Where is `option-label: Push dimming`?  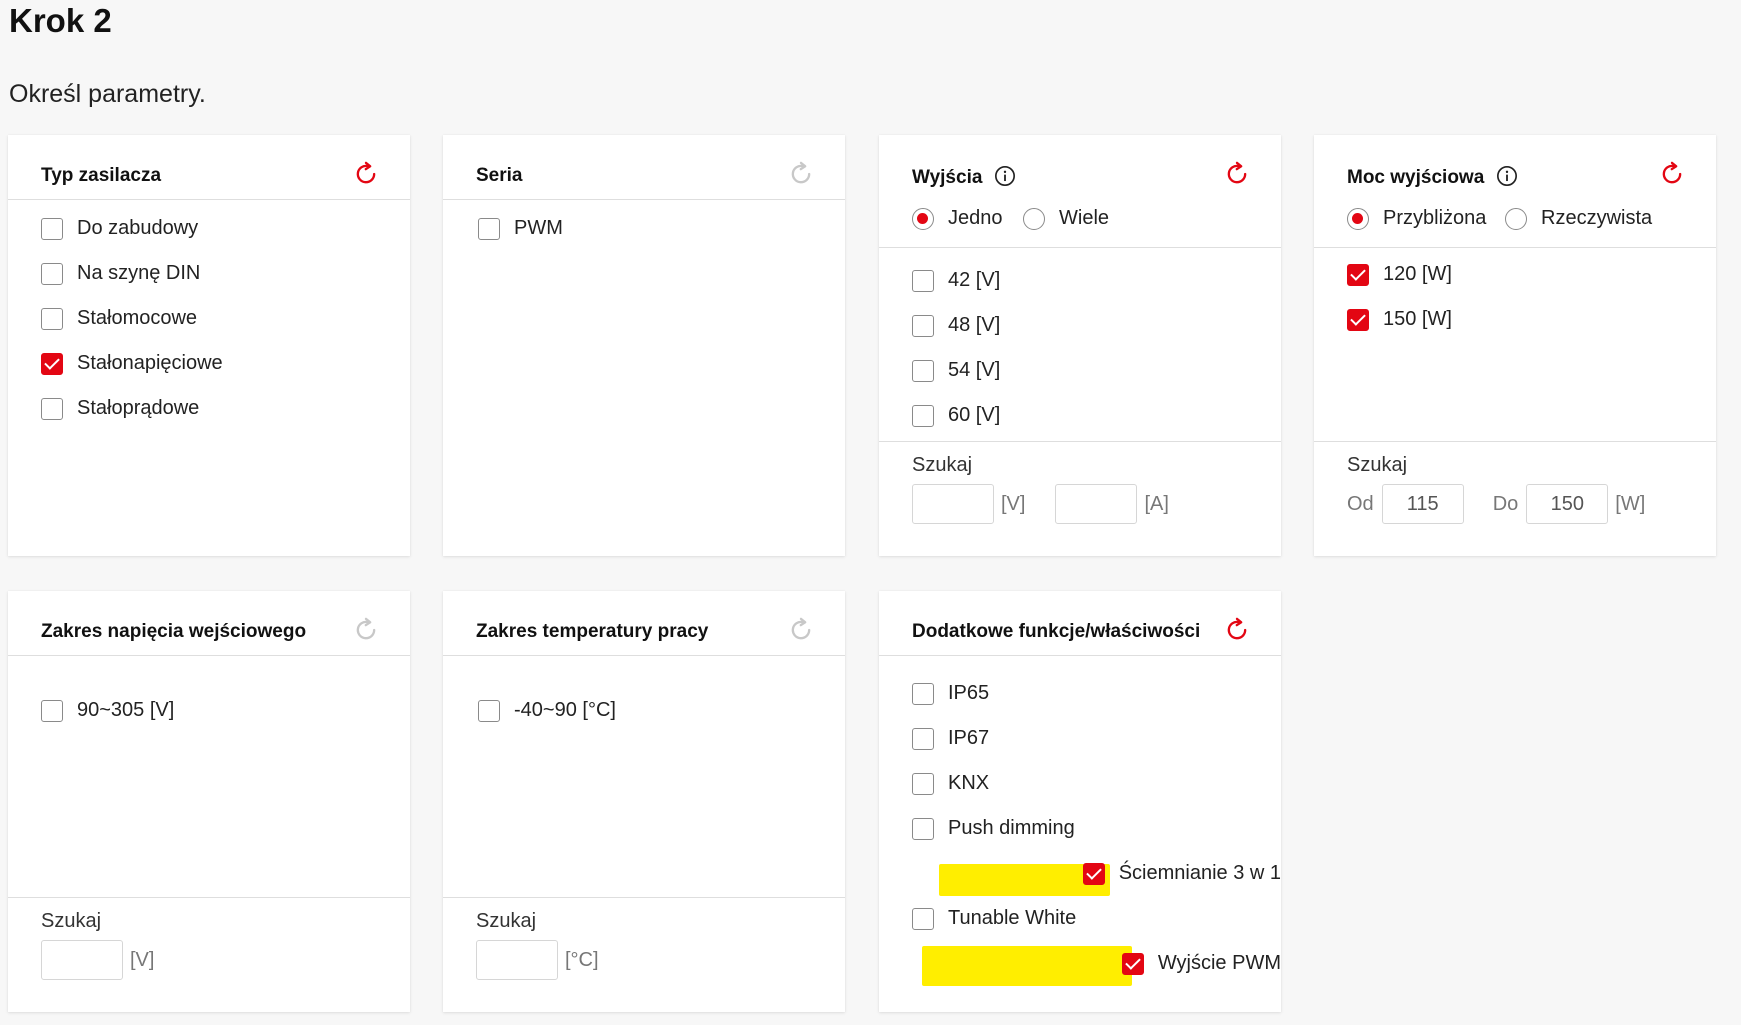
option-label: Push dimming is located at coordinates (1011, 828).